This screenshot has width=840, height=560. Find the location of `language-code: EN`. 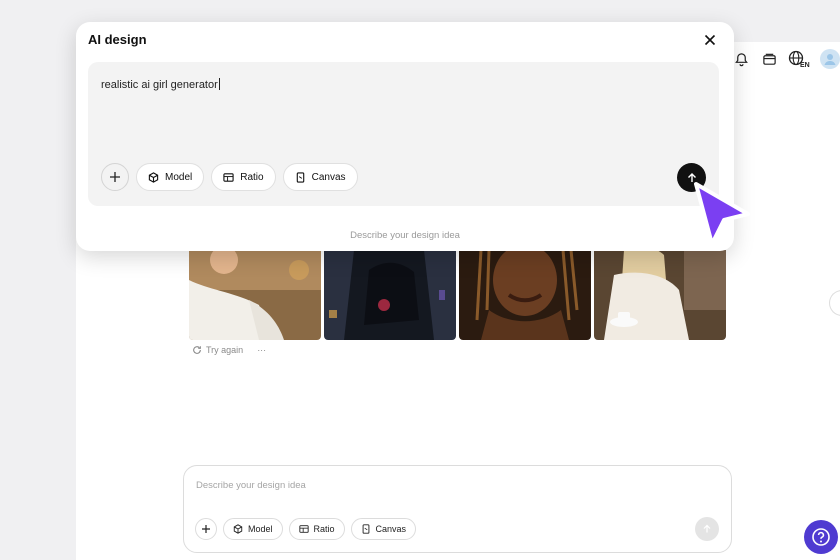

language-code: EN is located at coordinates (805, 65).